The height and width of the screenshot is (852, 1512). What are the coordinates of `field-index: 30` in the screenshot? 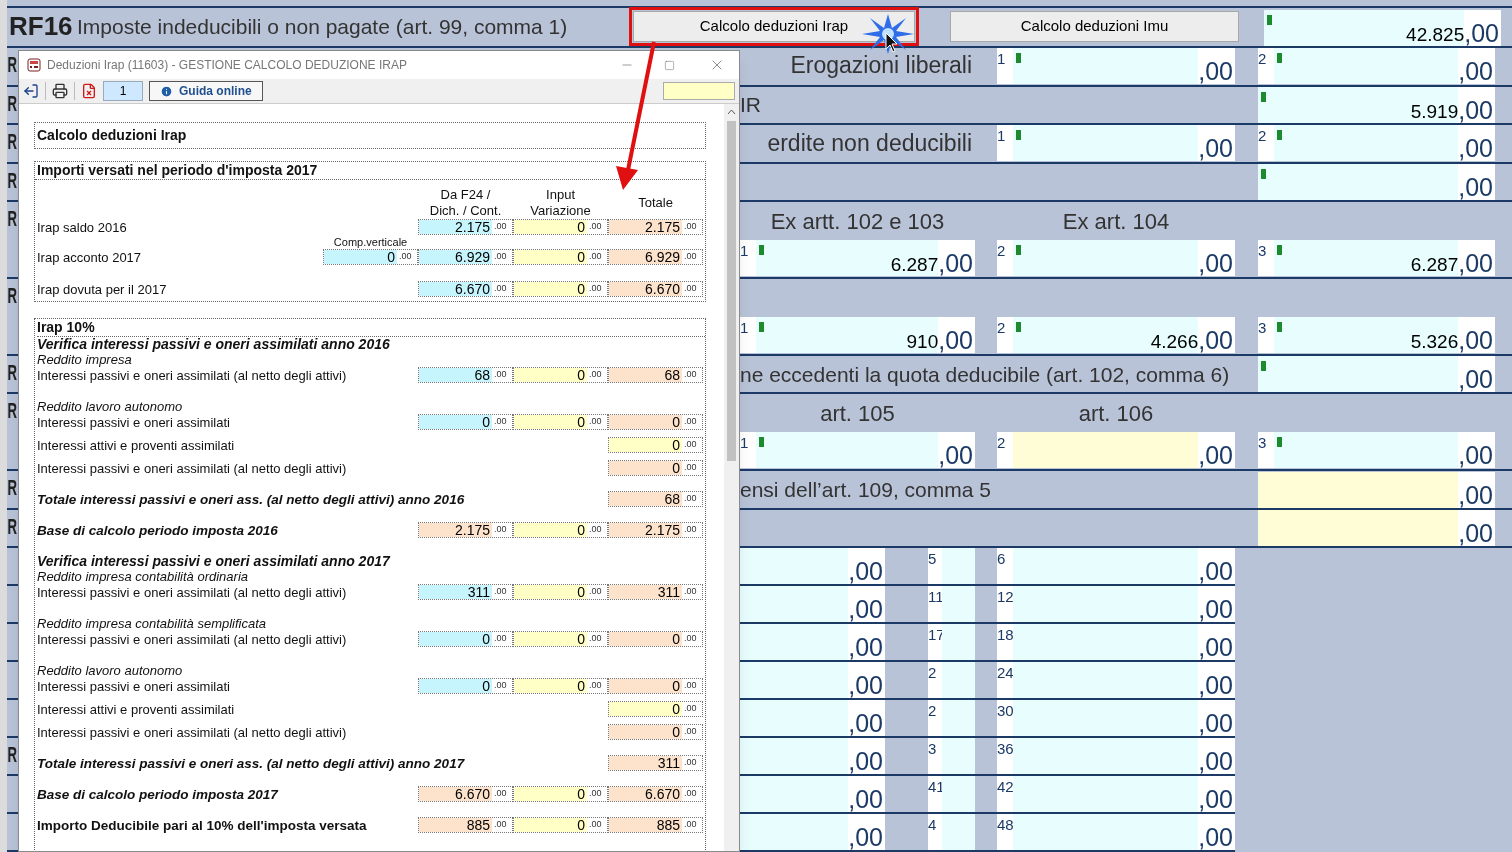 It's located at (1005, 710).